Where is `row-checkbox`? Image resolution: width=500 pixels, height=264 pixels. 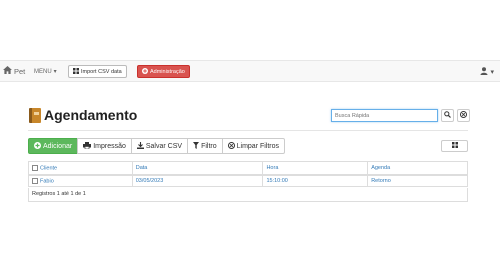 row-checkbox is located at coordinates (35, 180).